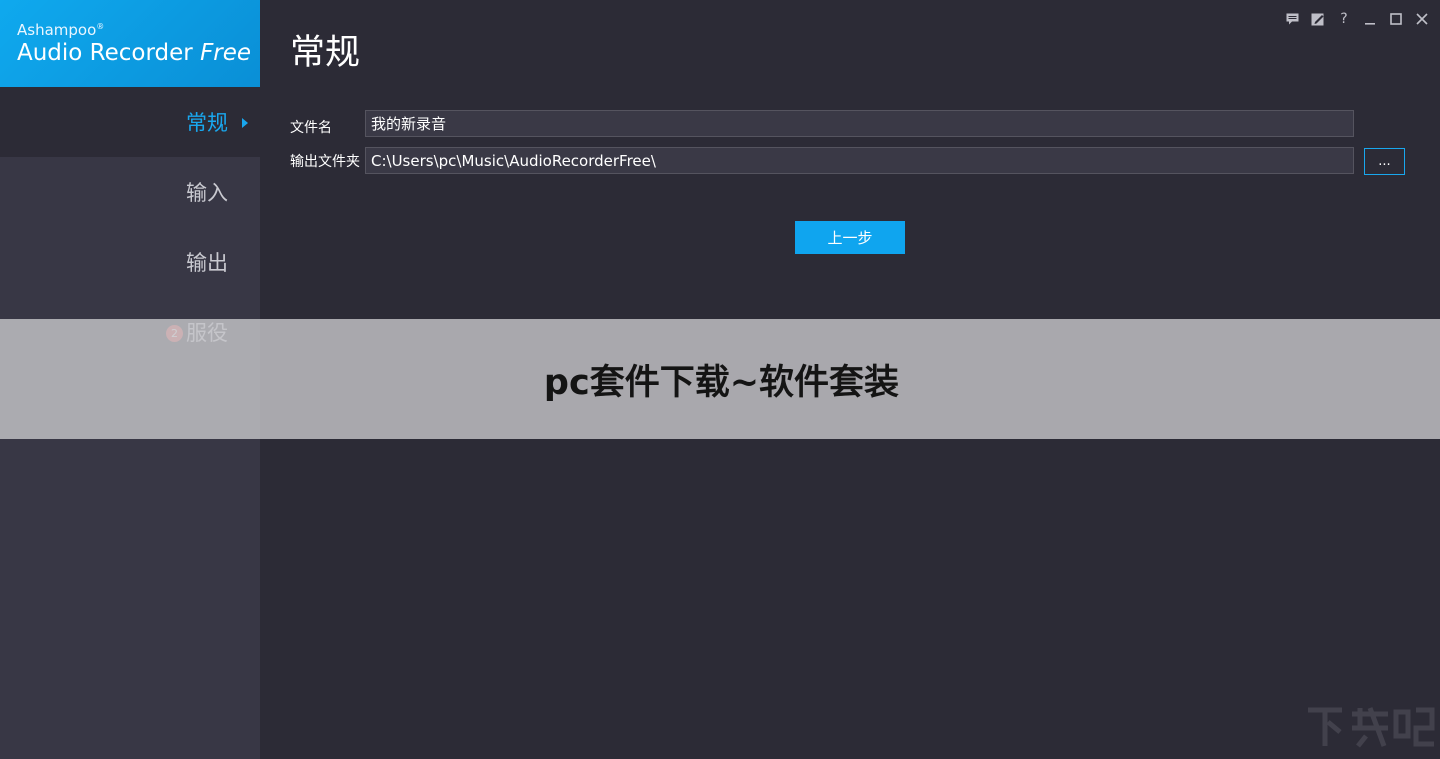 This screenshot has height=759, width=1440. I want to click on filename-field, so click(859, 123).